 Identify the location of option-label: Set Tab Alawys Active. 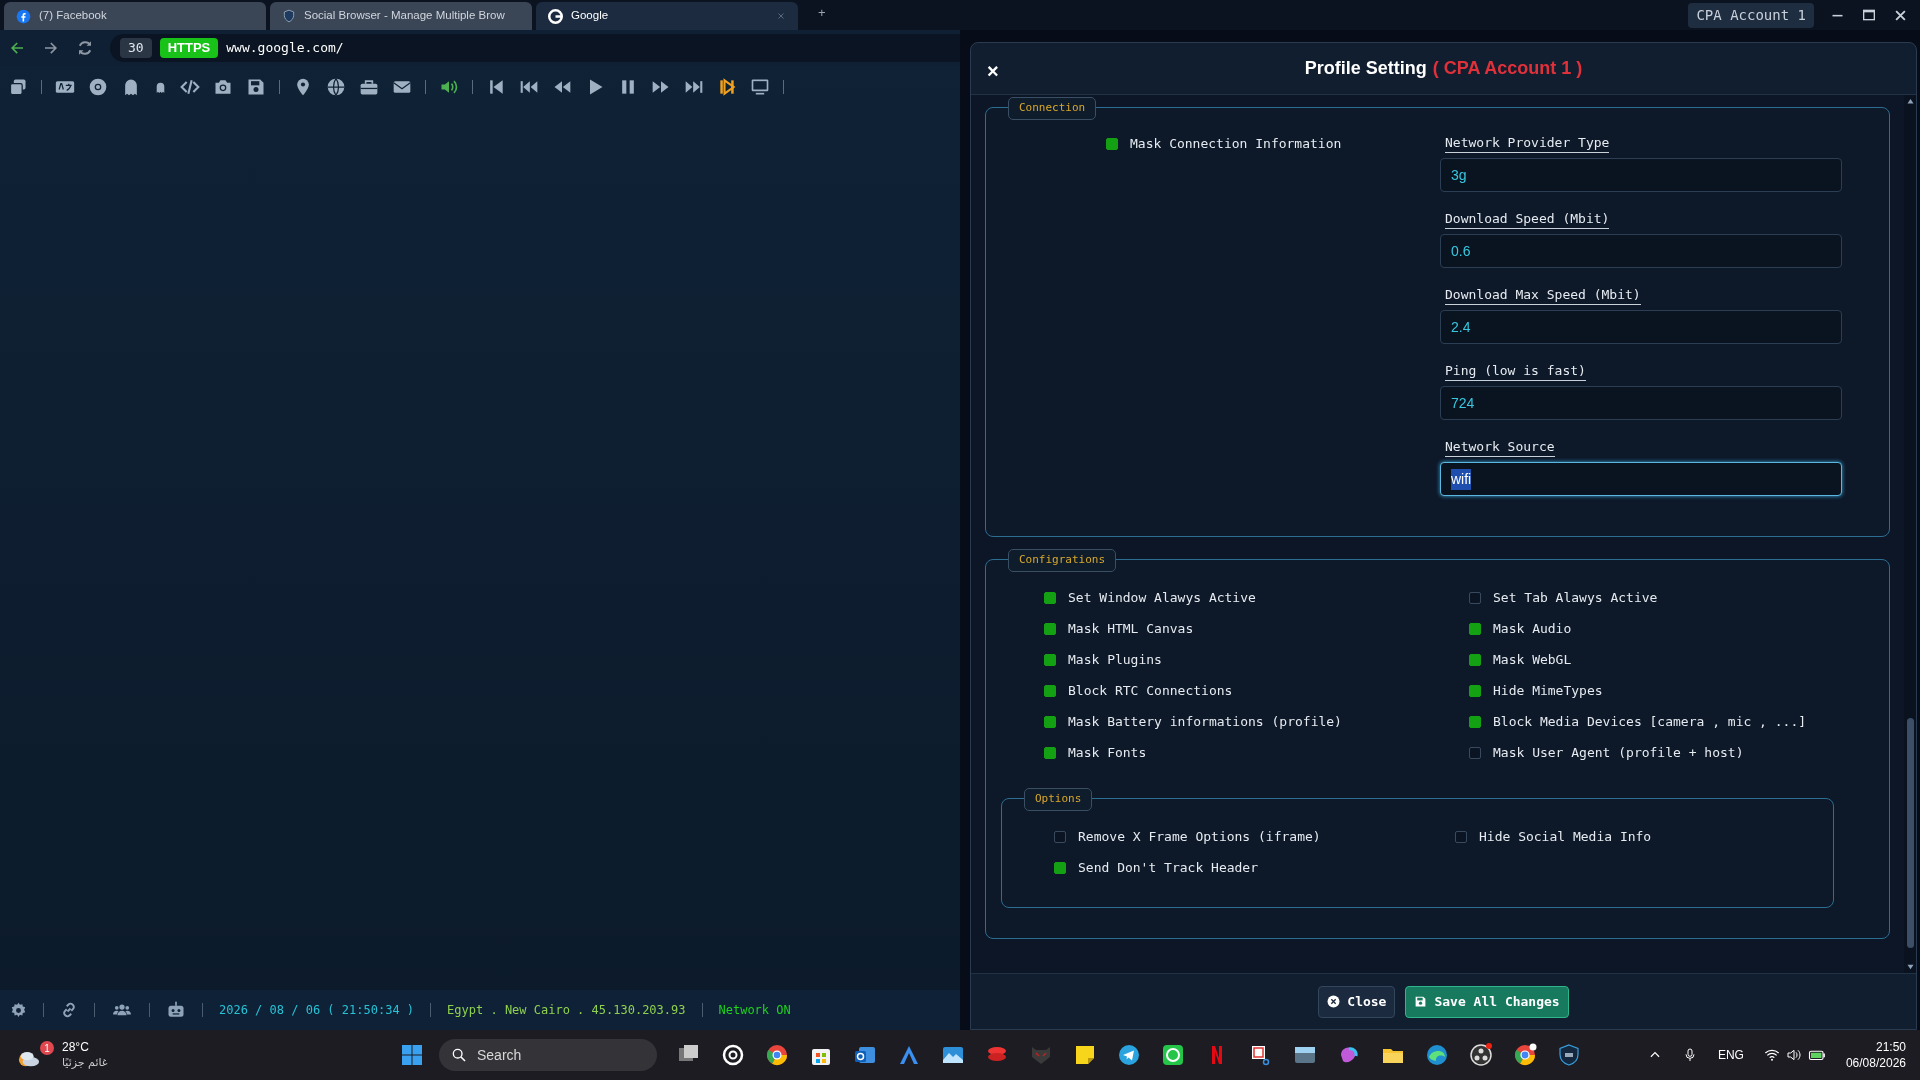
(1575, 597).